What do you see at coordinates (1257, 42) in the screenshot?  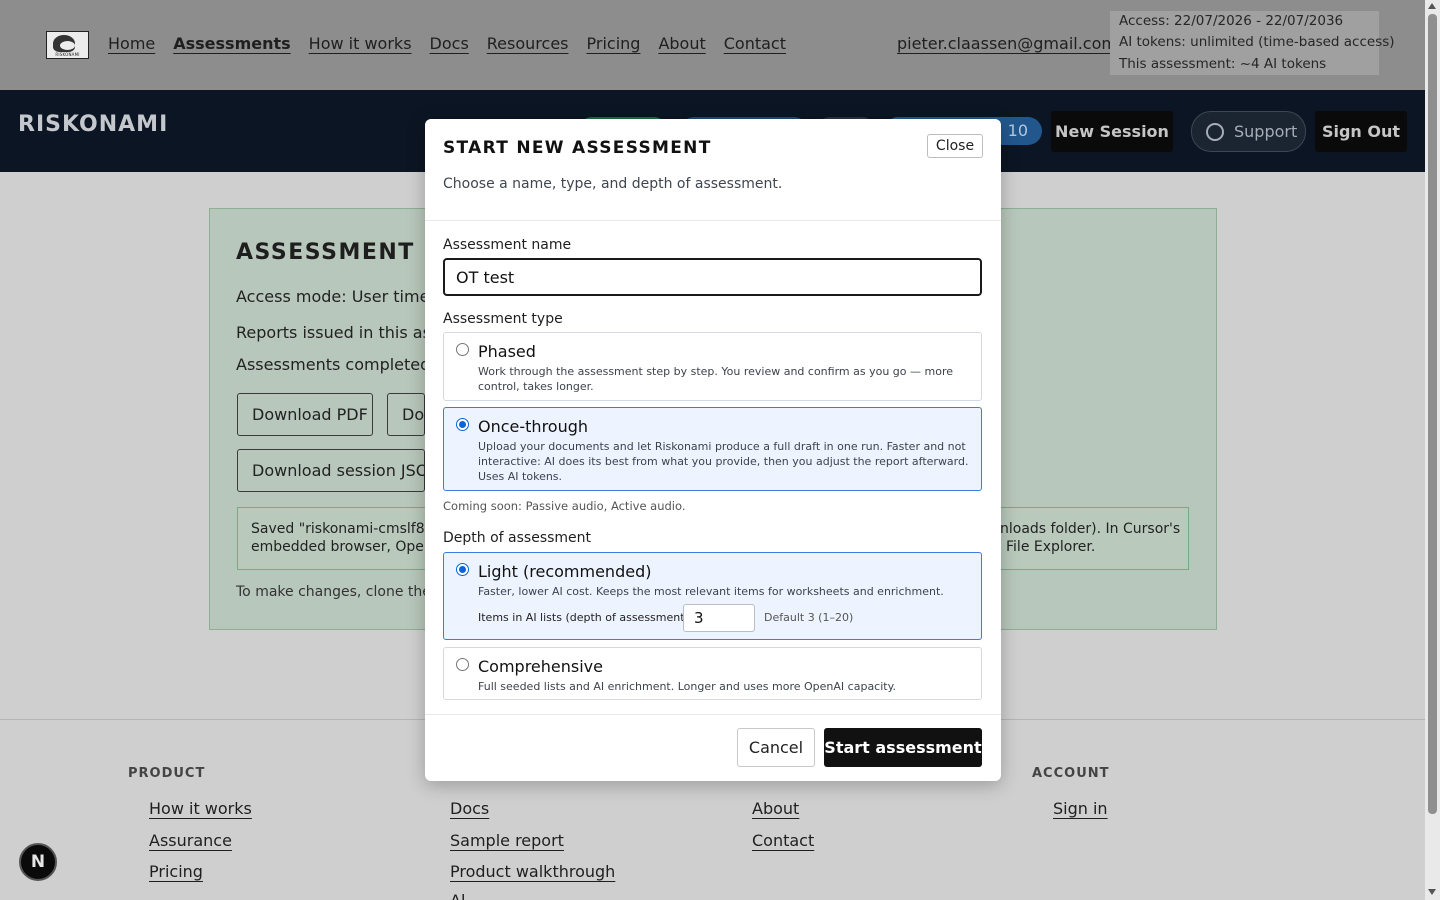 I see `ai-tokens-info: AI tokens: unlimited (time-based access)` at bounding box center [1257, 42].